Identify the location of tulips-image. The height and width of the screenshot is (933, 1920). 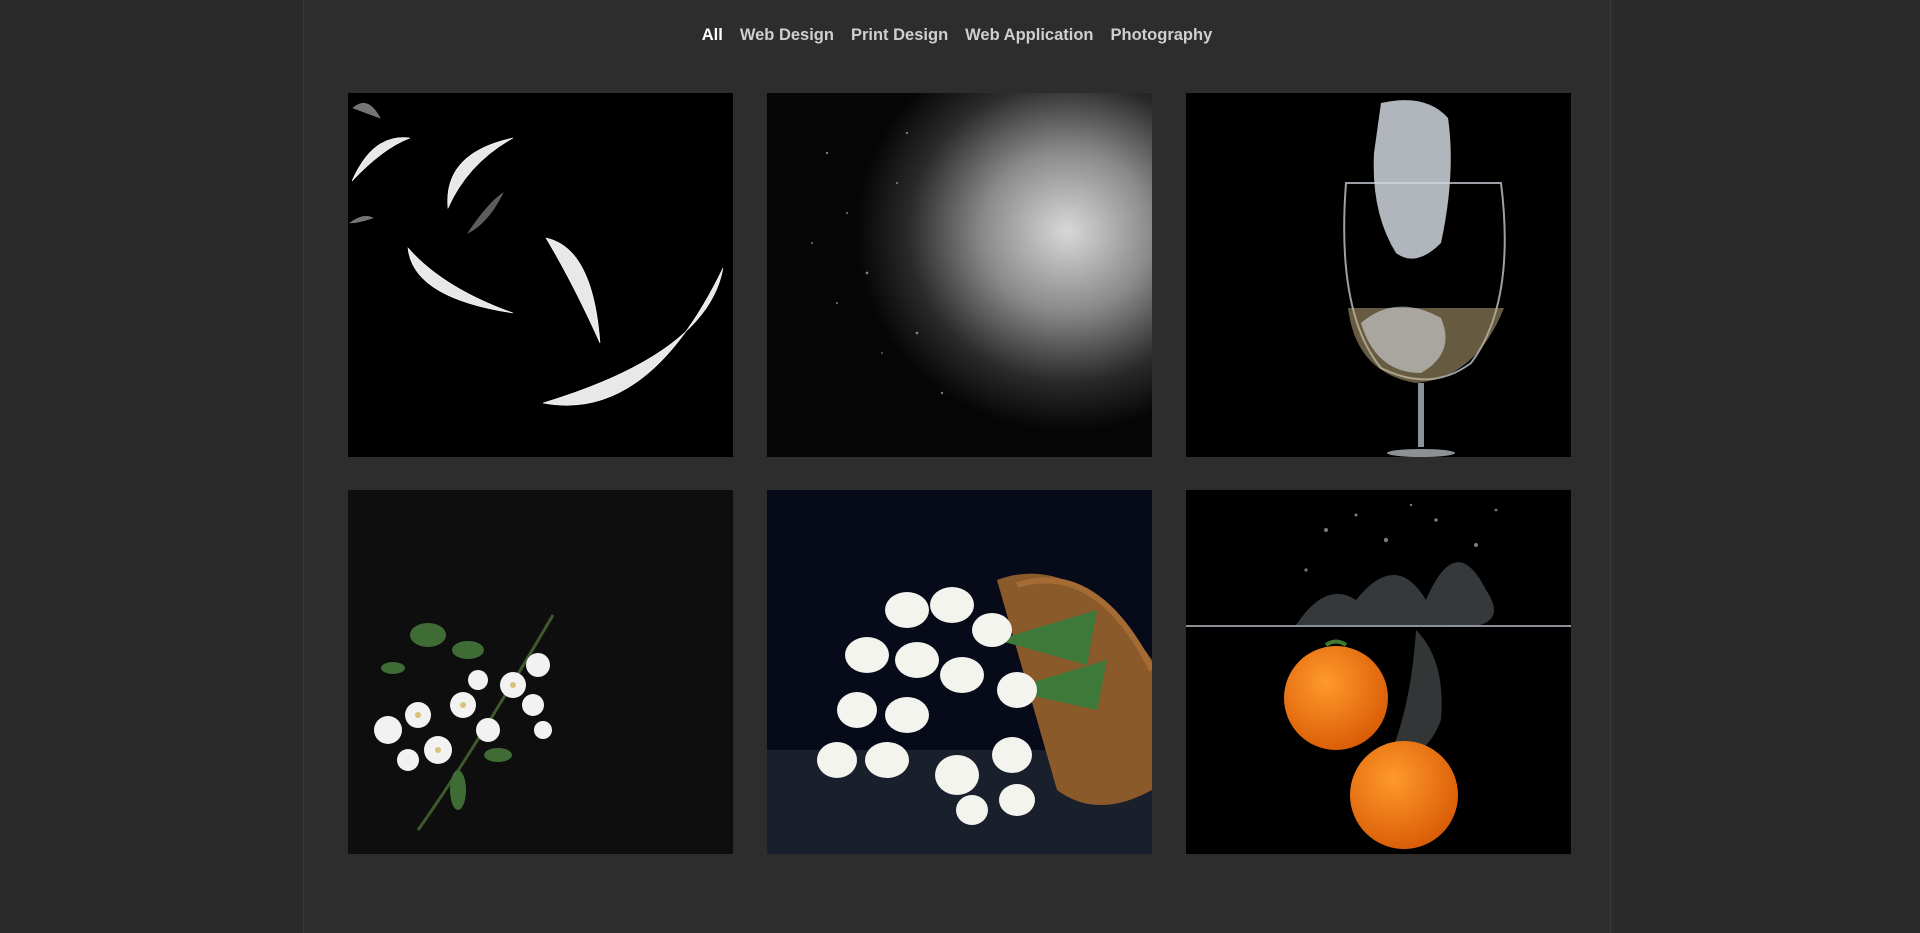
(959, 672).